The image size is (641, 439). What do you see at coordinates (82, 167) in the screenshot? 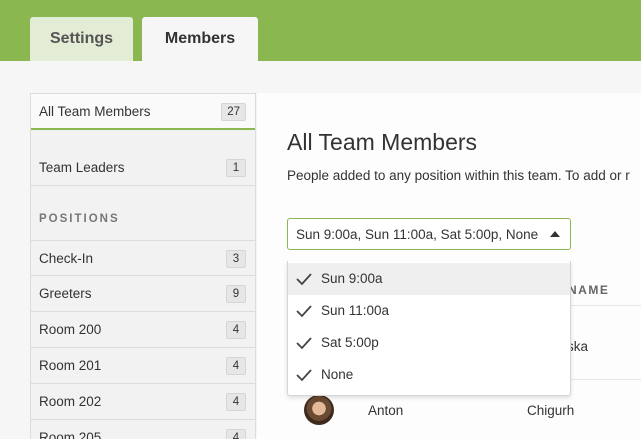
I see `sidebar-item-label: Team Leaders` at bounding box center [82, 167].